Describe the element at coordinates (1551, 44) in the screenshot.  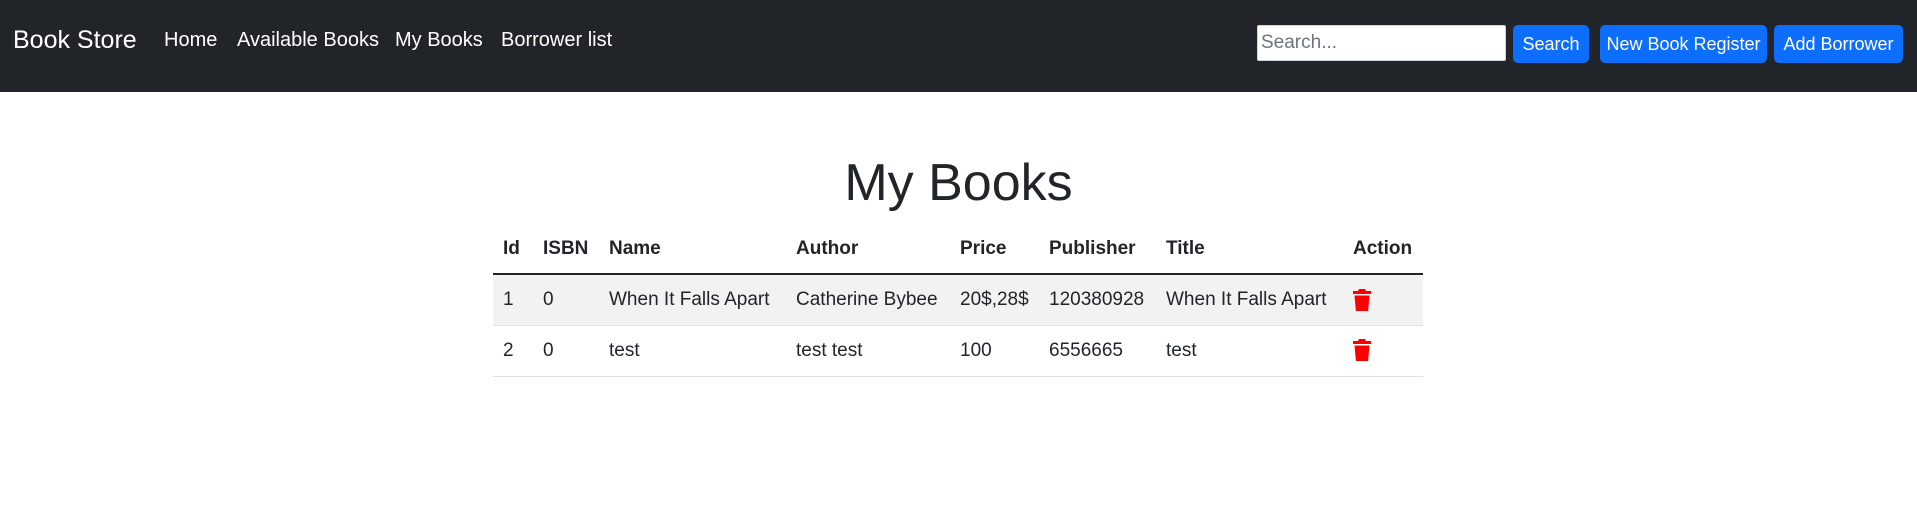
I see `search-button: Search` at that location.